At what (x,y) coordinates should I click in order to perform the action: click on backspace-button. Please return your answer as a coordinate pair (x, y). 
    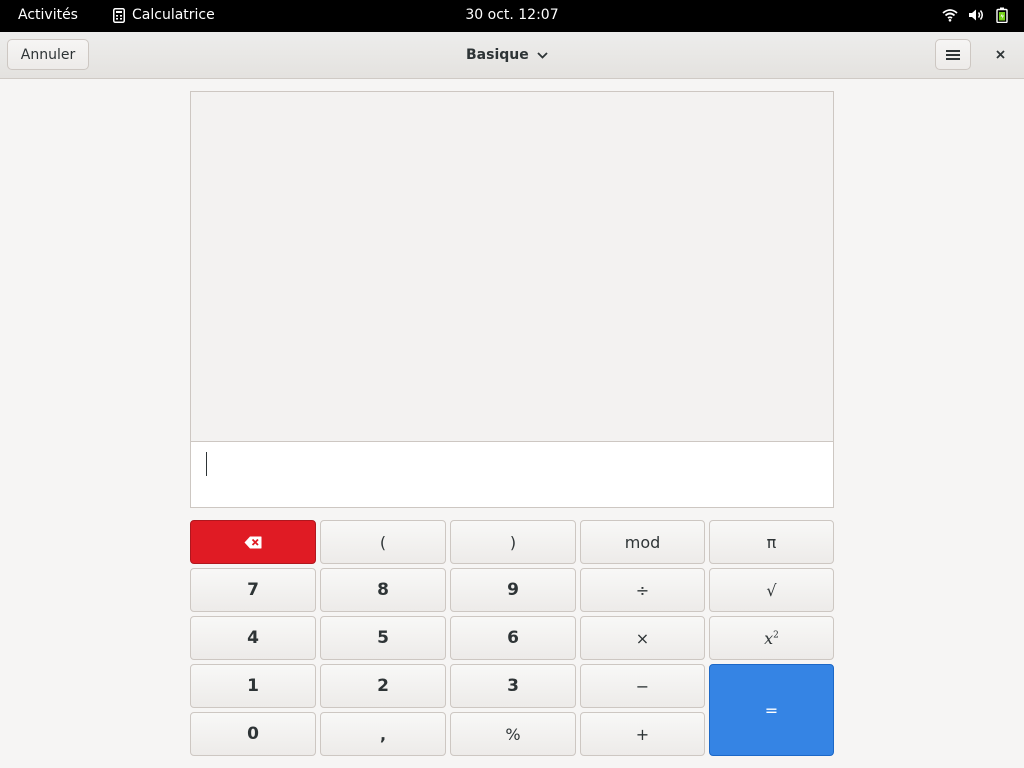
    Looking at the image, I should click on (253, 542).